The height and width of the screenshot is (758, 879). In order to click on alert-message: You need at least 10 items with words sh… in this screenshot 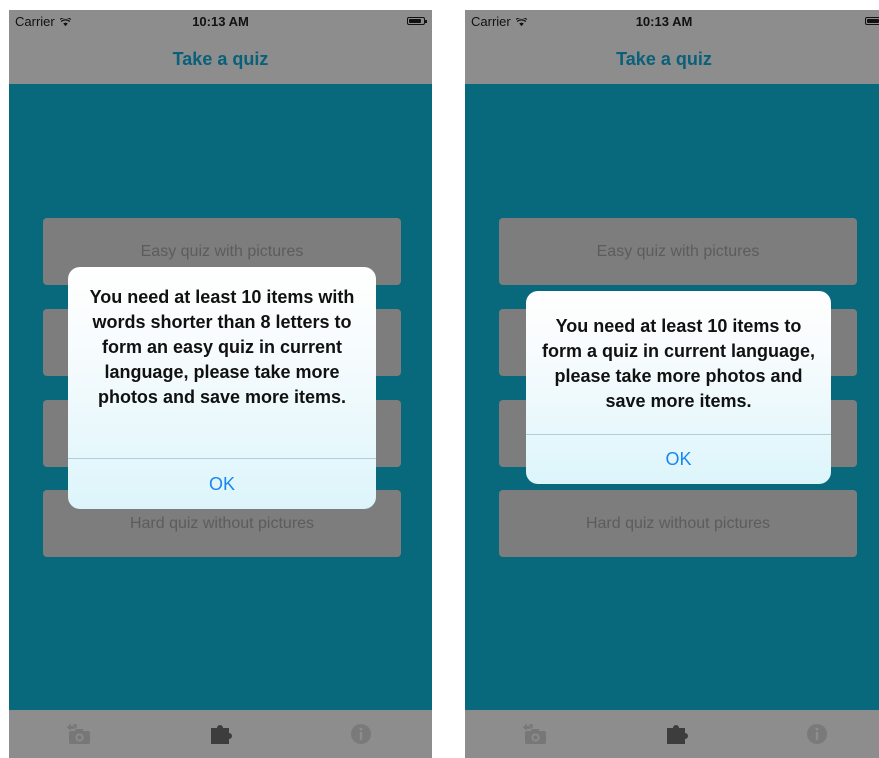, I will do `click(222, 347)`.